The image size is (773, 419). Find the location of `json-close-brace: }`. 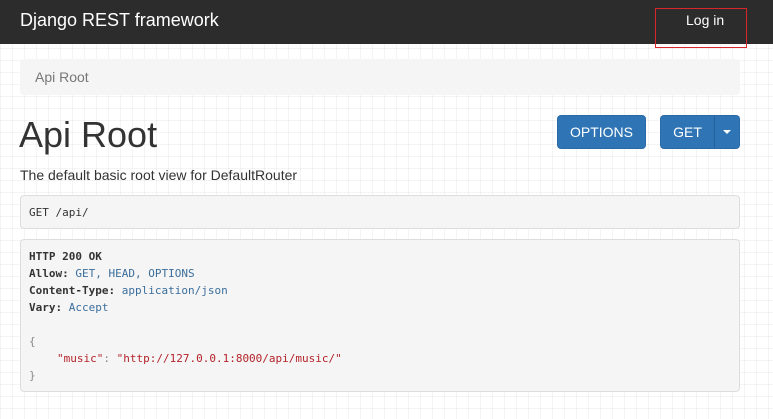

json-close-brace: } is located at coordinates (32, 375).